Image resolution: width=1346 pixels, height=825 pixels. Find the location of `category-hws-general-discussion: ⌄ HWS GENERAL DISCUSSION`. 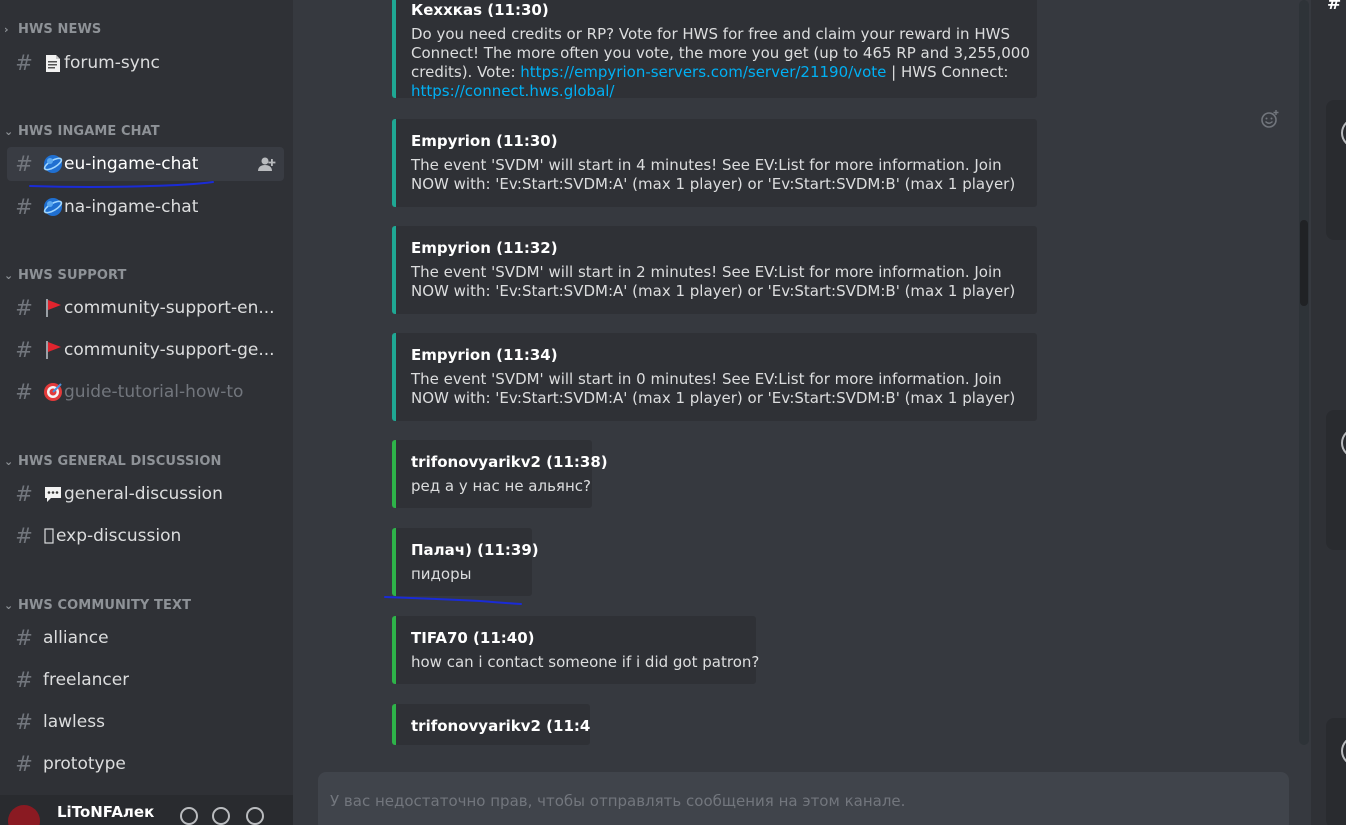

category-hws-general-discussion: ⌄ HWS GENERAL DISCUSSION is located at coordinates (113, 461).